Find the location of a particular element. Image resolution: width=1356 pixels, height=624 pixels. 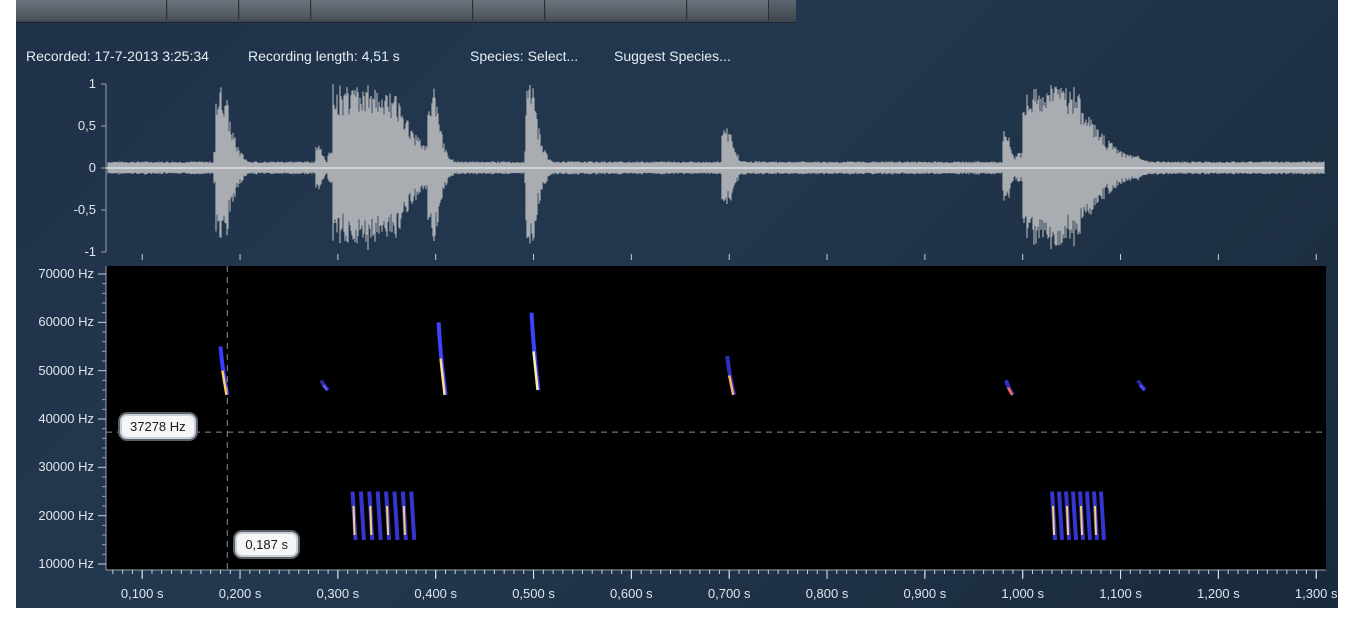

cursor-time-label: 0,187 s is located at coordinates (266, 544).